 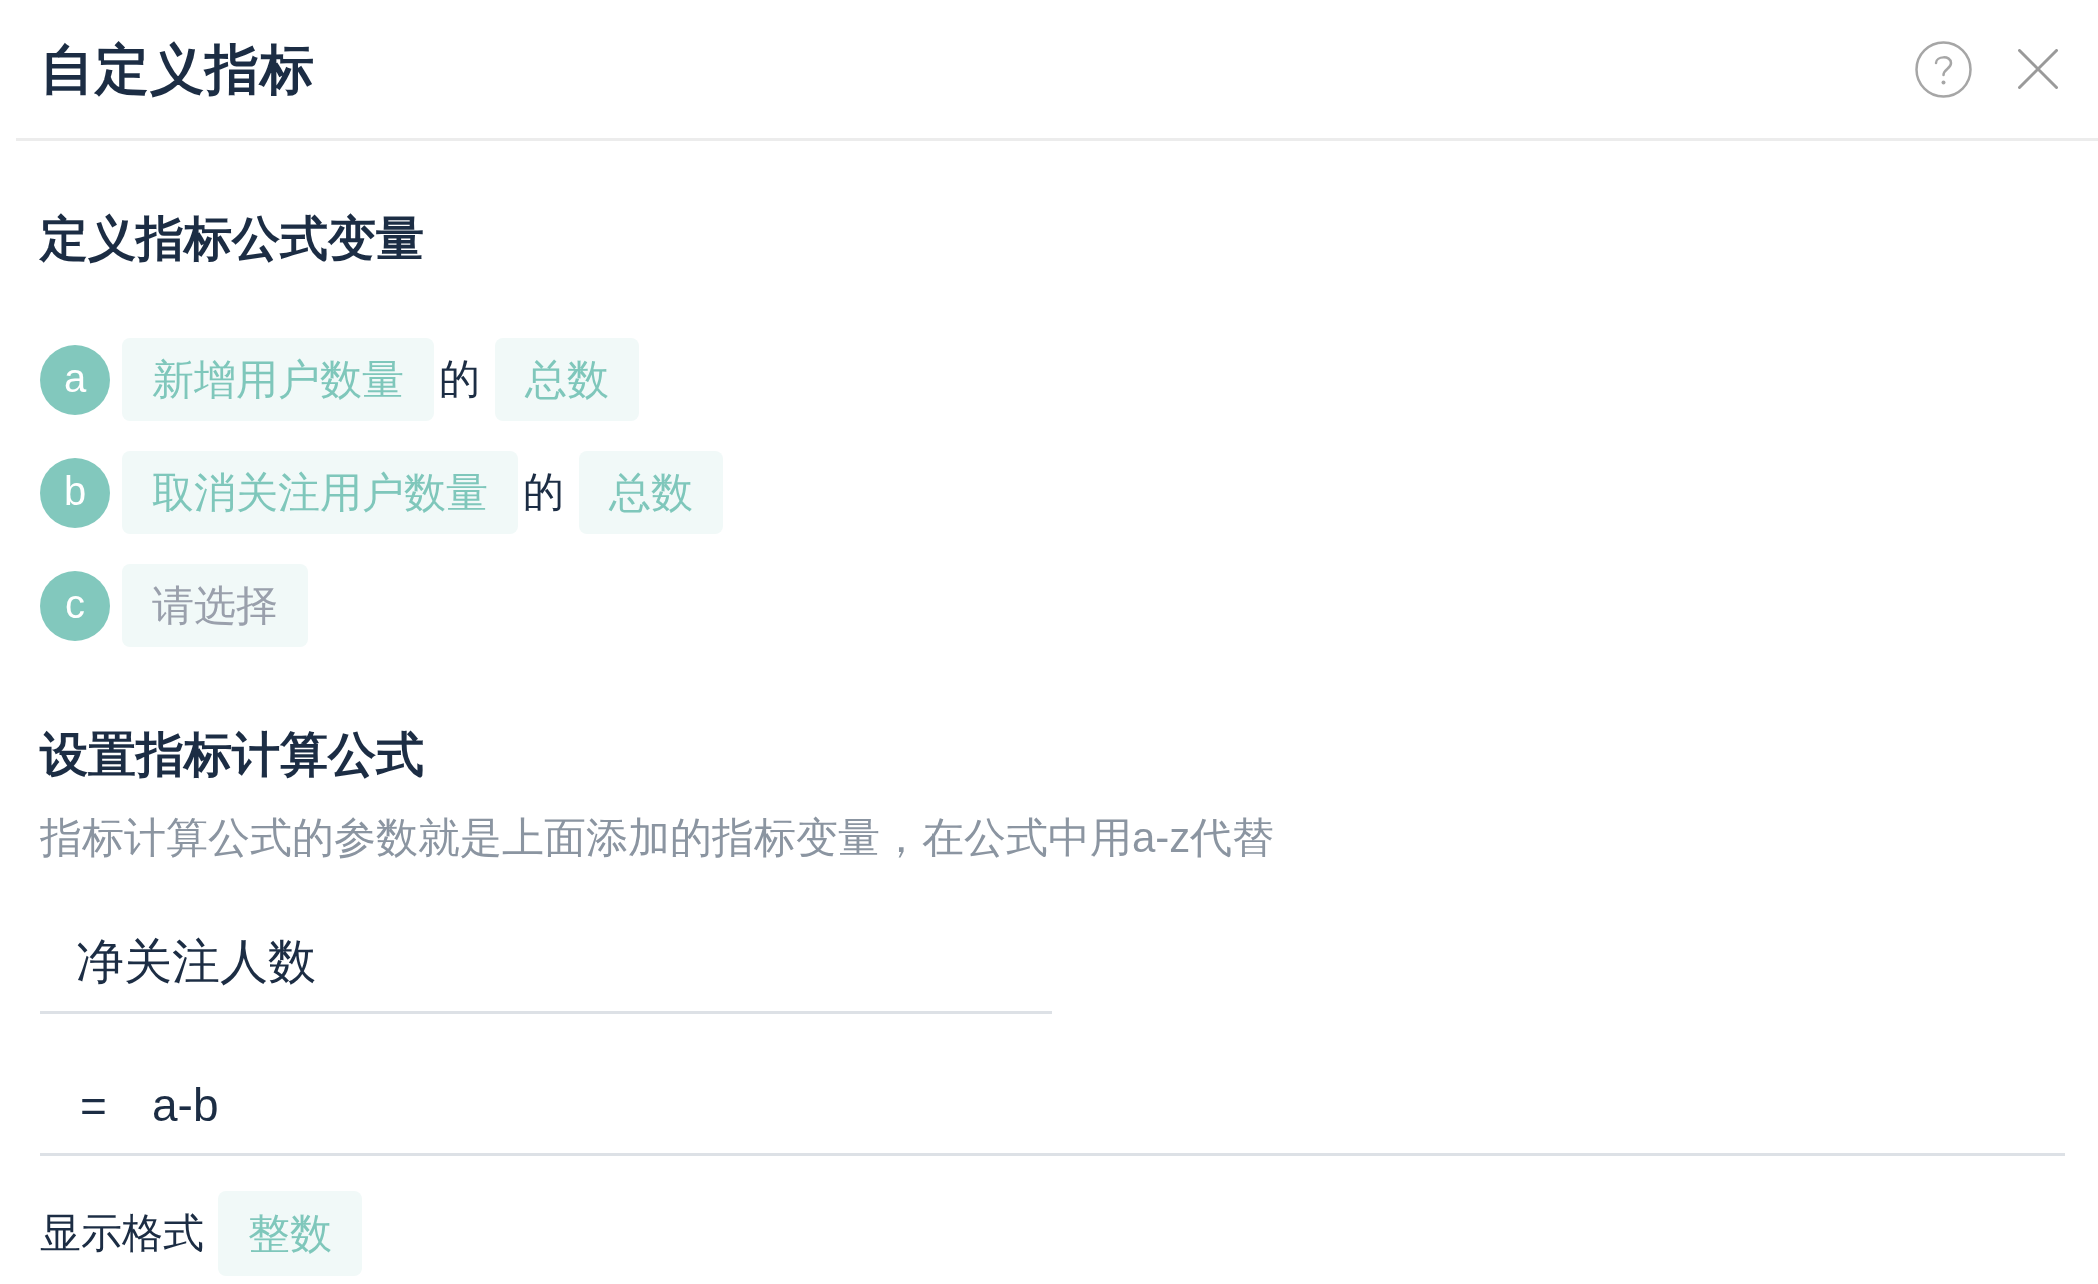 I want to click on help-icon, so click(x=1943, y=69).